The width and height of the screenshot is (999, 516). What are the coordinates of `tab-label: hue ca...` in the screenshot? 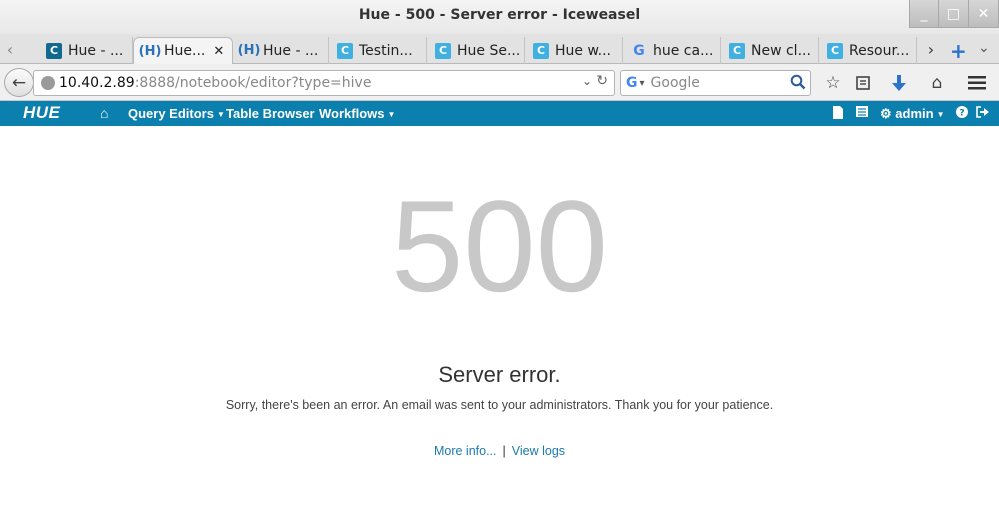 It's located at (683, 50).